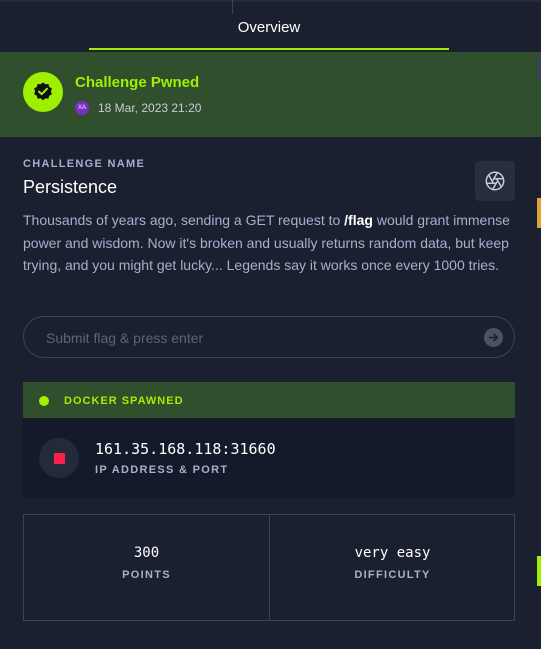  I want to click on points-label: POINTS, so click(146, 575).